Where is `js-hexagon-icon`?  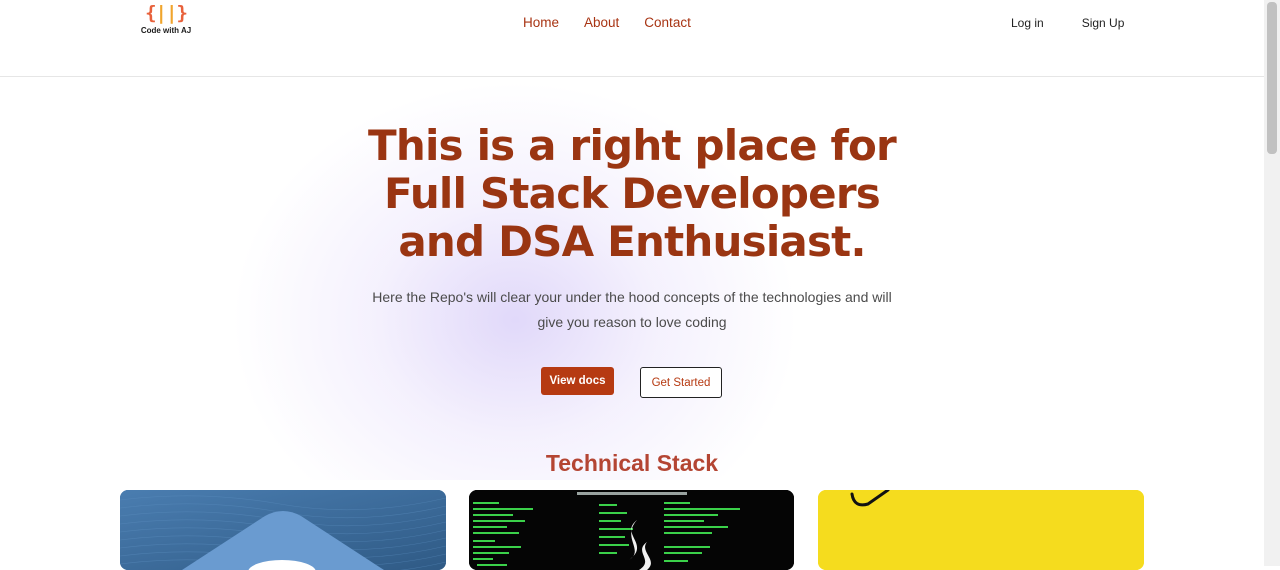
js-hexagon-icon is located at coordinates (283, 530).